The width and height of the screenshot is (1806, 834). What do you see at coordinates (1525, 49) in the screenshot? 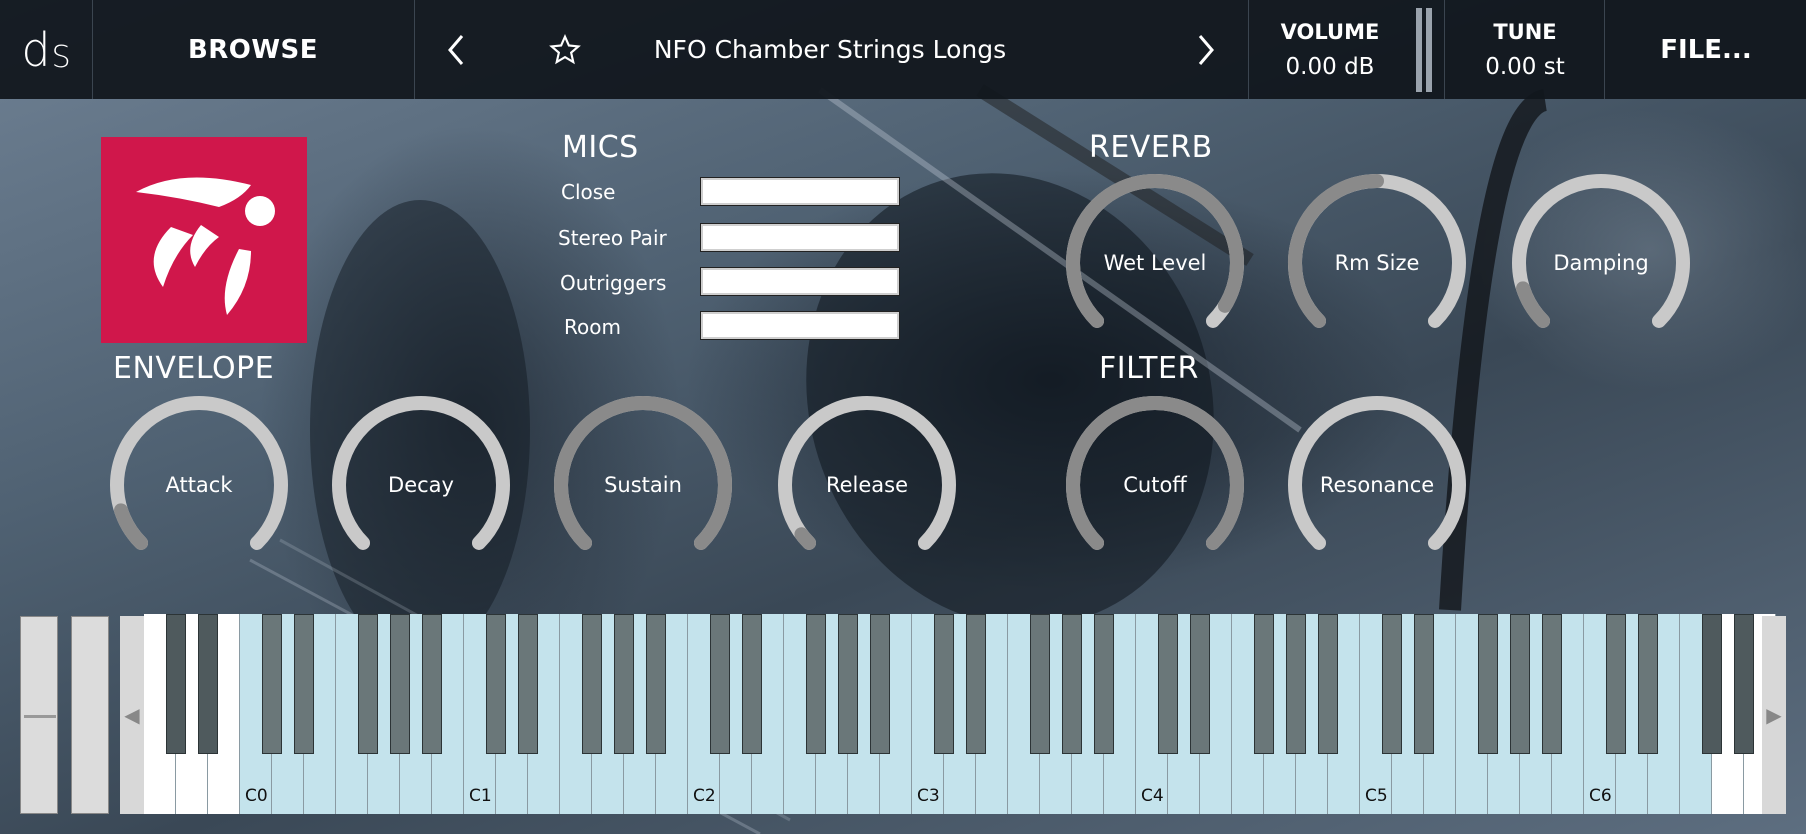
I see `tune-control: TUNE 0.00 st` at bounding box center [1525, 49].